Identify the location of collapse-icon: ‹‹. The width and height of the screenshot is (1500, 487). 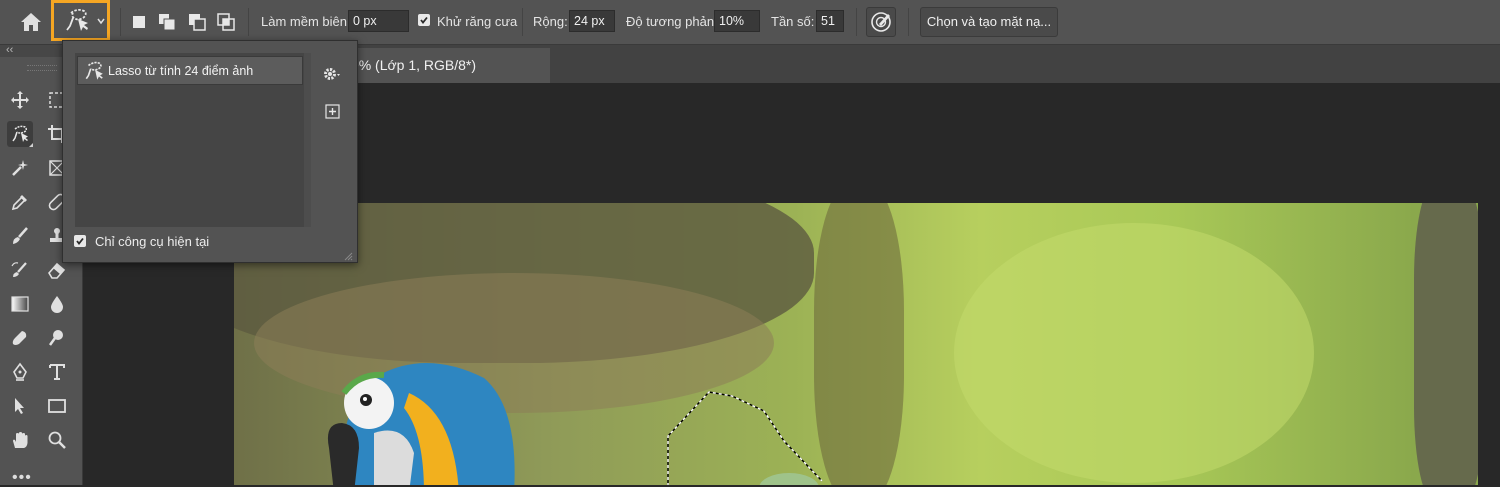
(9, 50).